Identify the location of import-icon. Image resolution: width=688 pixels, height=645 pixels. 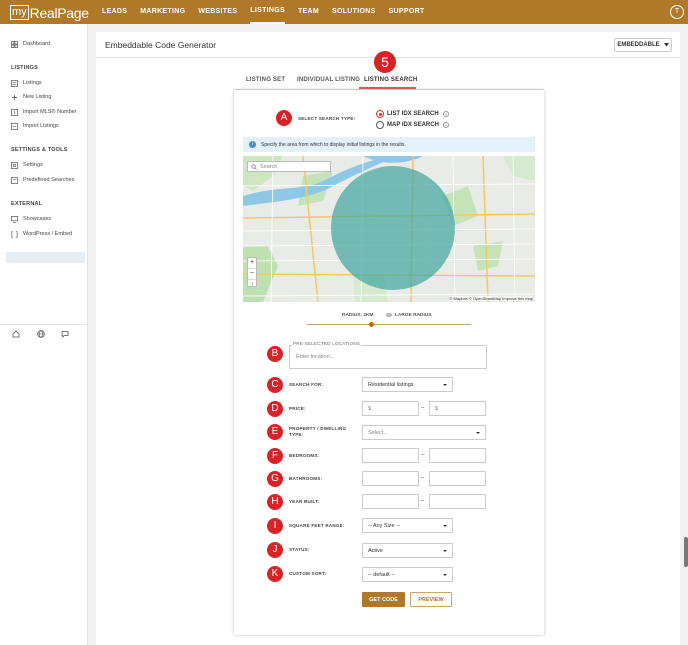
(14, 126).